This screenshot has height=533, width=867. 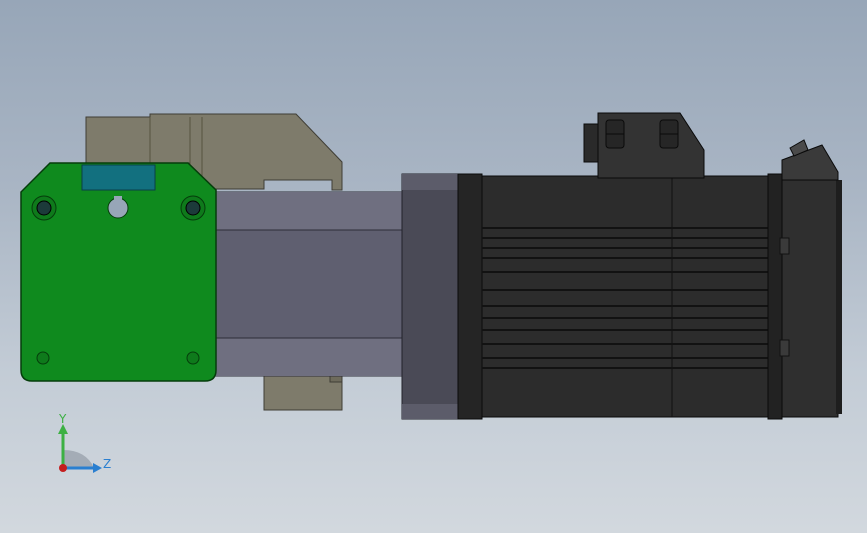 What do you see at coordinates (62, 419) in the screenshot?
I see `y-axis-label: Y` at bounding box center [62, 419].